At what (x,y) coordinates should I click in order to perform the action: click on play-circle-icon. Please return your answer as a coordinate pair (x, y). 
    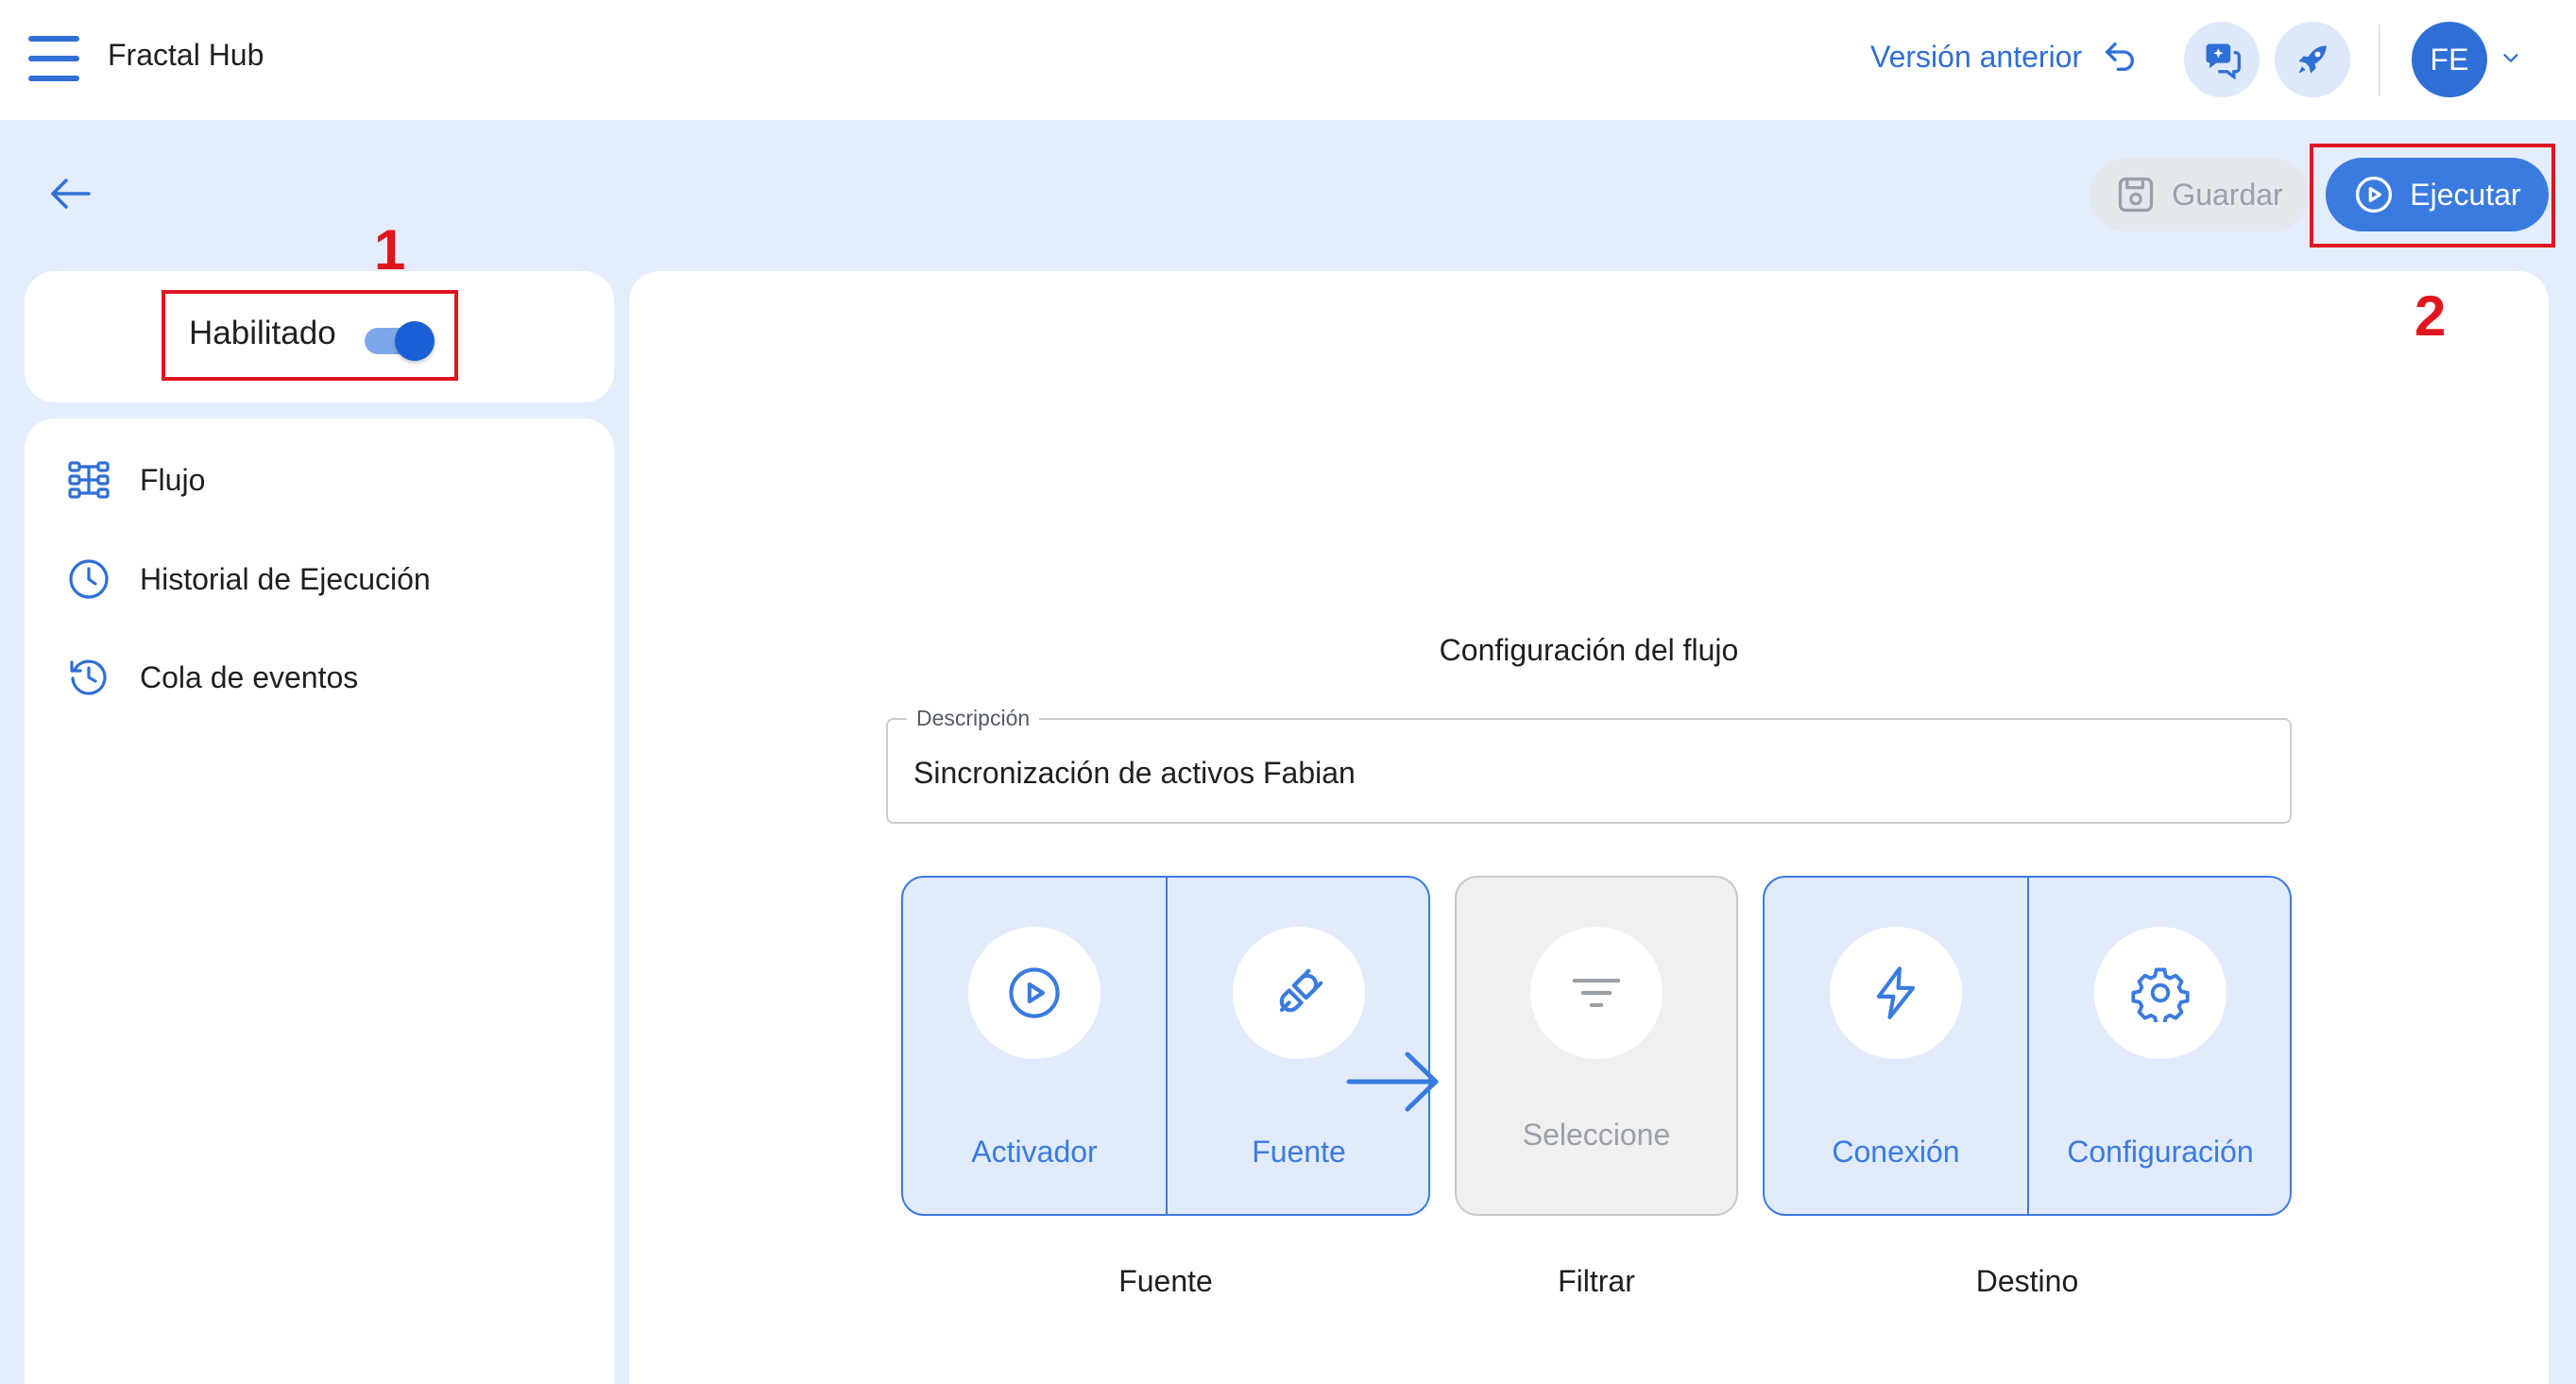
    Looking at the image, I should click on (1034, 992).